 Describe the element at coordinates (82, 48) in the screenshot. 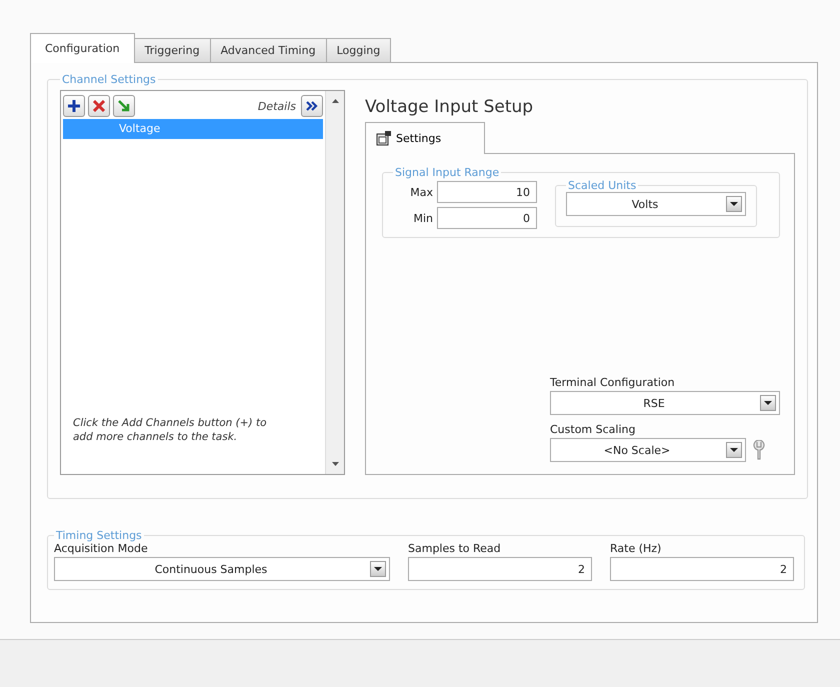

I see `tab: Configuration` at that location.